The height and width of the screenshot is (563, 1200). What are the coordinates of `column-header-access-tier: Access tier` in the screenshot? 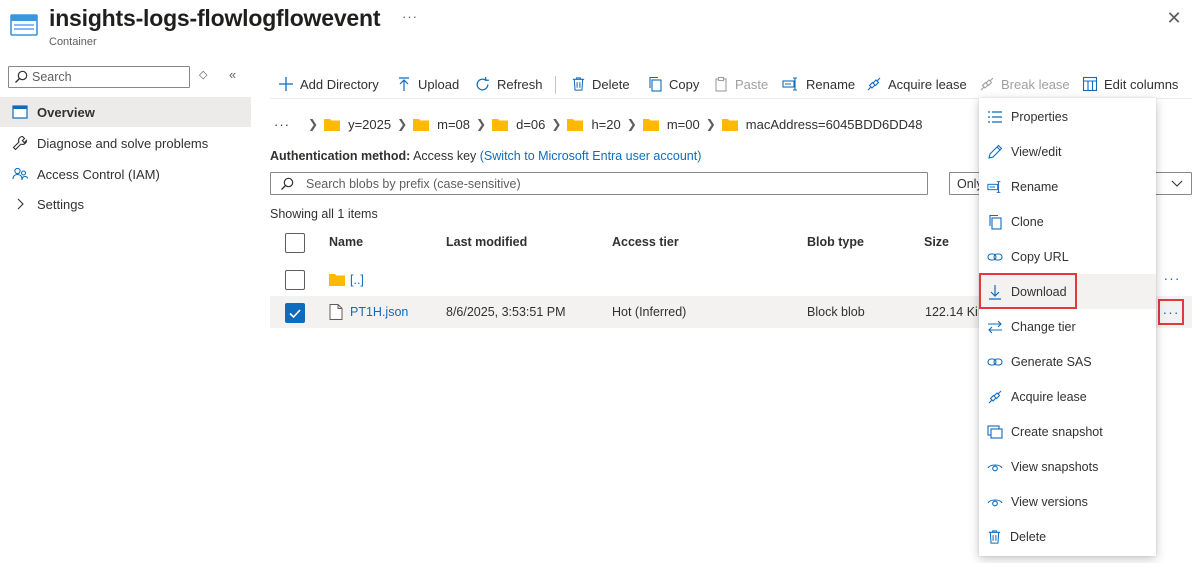 It's located at (645, 242).